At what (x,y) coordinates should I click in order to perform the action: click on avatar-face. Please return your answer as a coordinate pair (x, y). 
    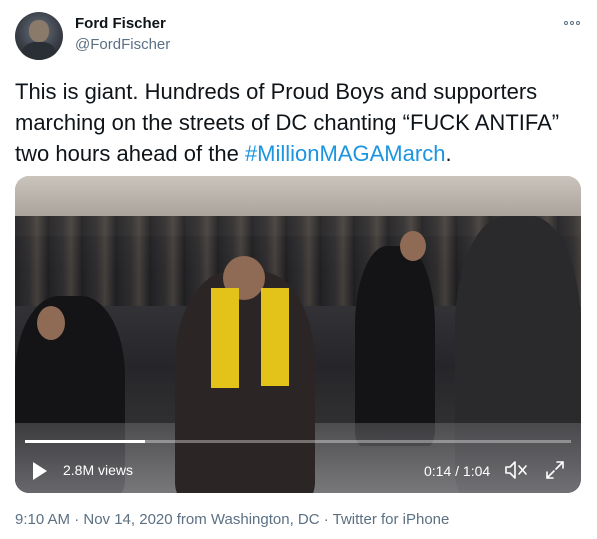
    Looking at the image, I should click on (39, 31).